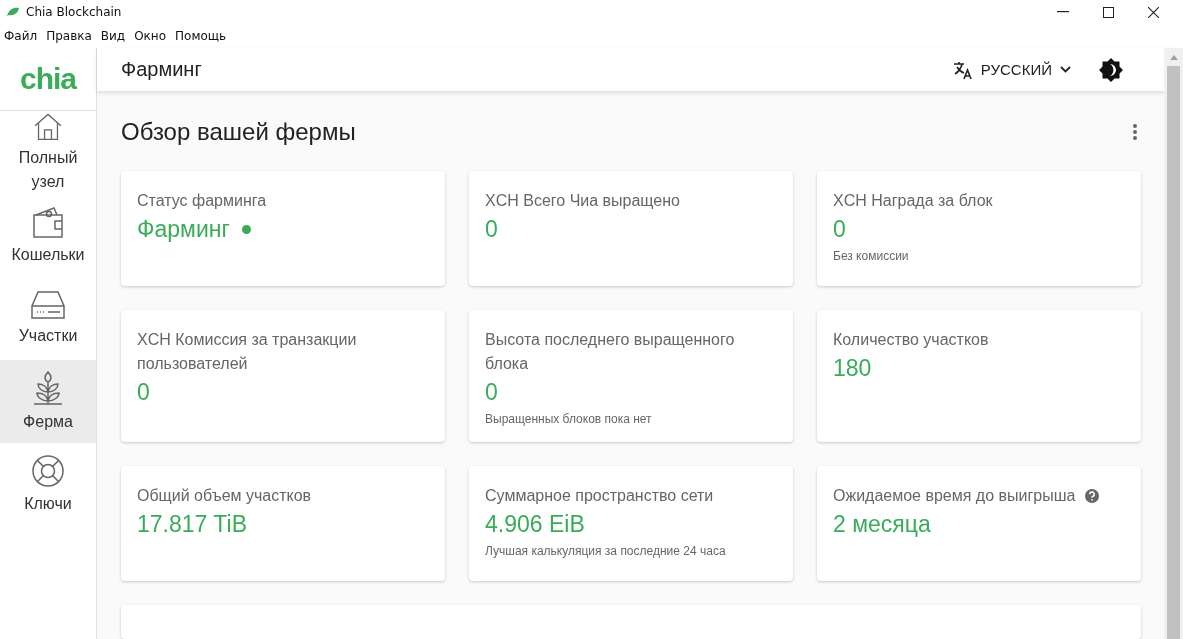  I want to click on sidebar-item: Полный узел, so click(48, 152).